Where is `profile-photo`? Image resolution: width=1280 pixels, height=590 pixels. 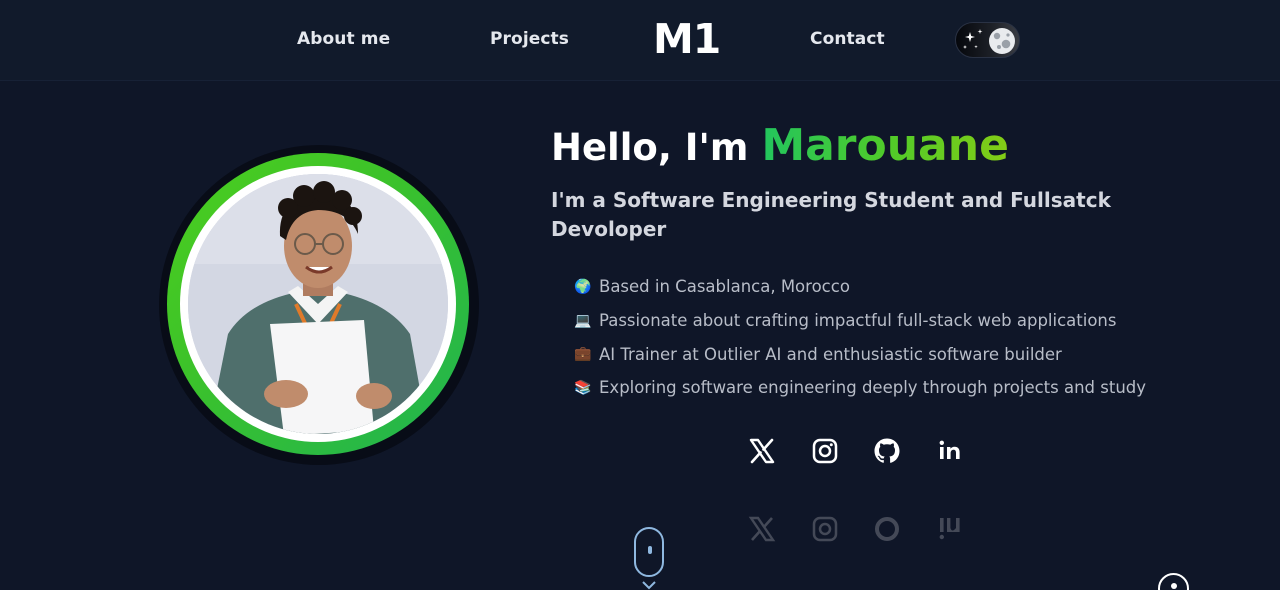 profile-photo is located at coordinates (318, 304).